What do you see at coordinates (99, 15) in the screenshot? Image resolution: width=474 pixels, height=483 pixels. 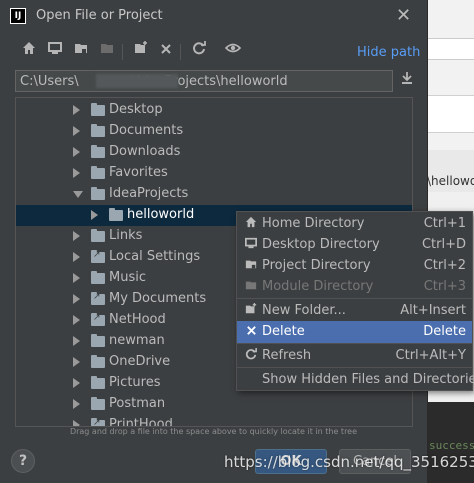 I see `dialog-title: Open File or Project` at bounding box center [99, 15].